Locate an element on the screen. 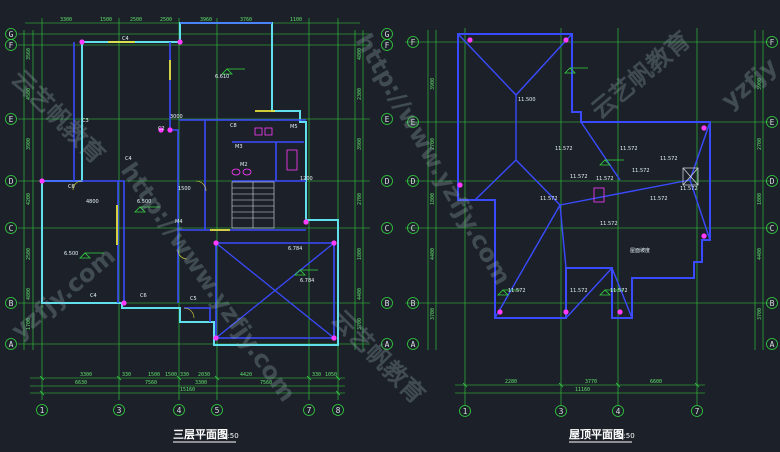 The height and width of the screenshot is (452, 780). roof-axis-right-E-label: E is located at coordinates (772, 122).